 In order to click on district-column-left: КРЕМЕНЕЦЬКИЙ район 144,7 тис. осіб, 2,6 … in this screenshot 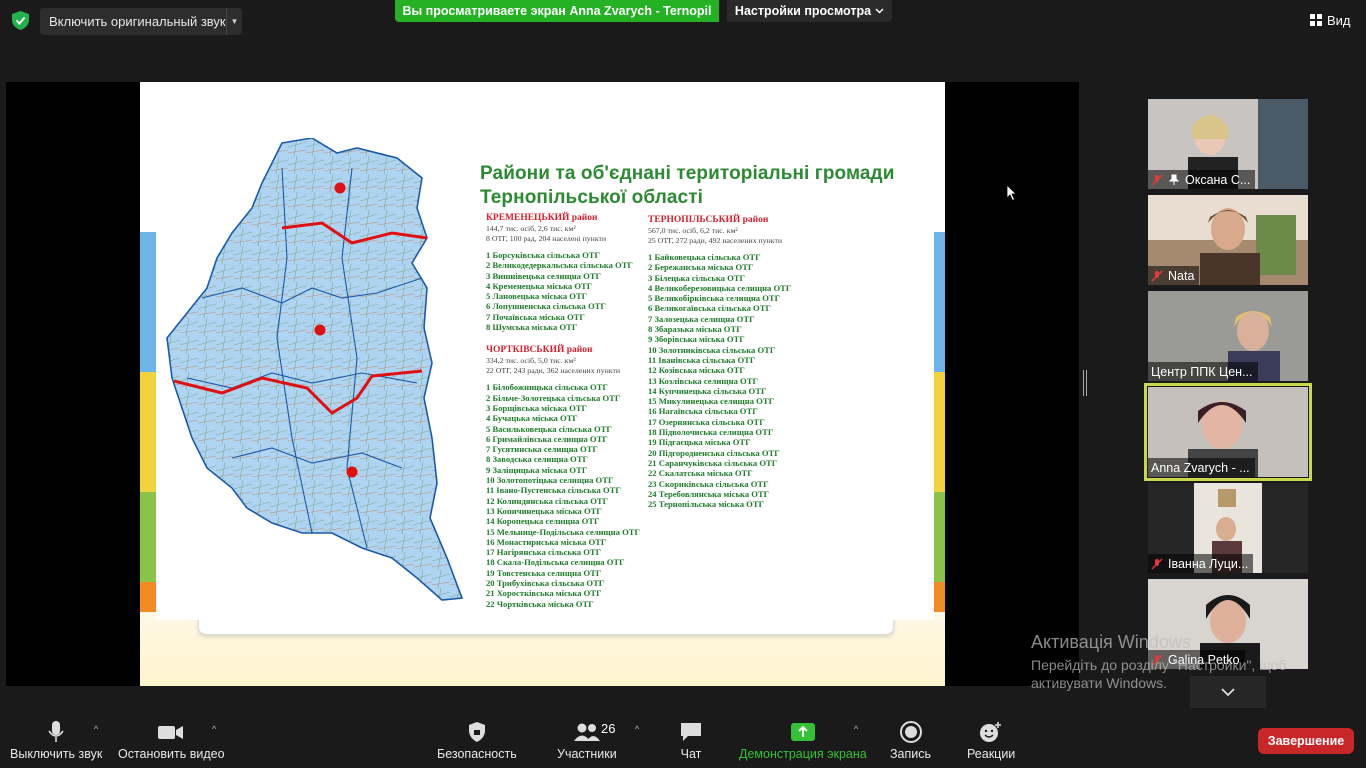, I will do `click(571, 410)`.